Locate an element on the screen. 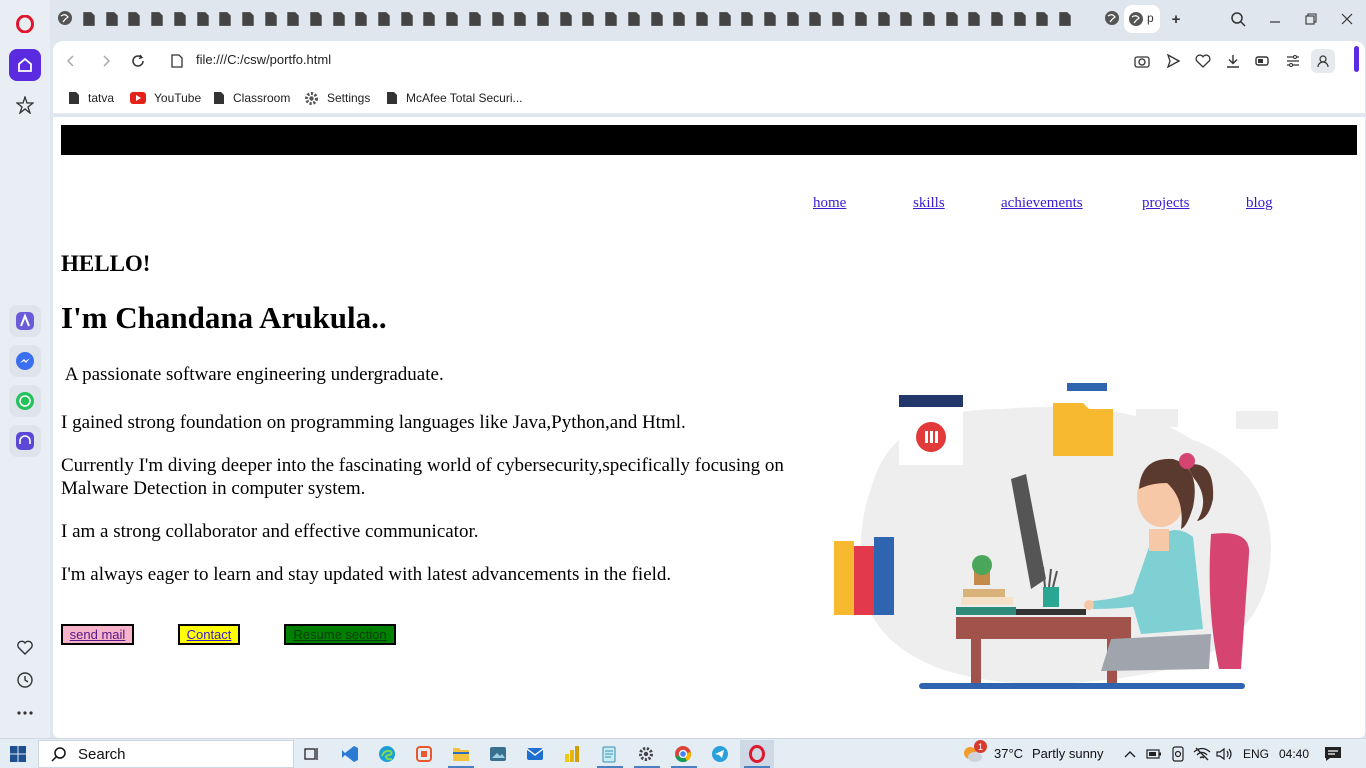 The height and width of the screenshot is (768, 1366). file-explorer-icon is located at coordinates (461, 754).